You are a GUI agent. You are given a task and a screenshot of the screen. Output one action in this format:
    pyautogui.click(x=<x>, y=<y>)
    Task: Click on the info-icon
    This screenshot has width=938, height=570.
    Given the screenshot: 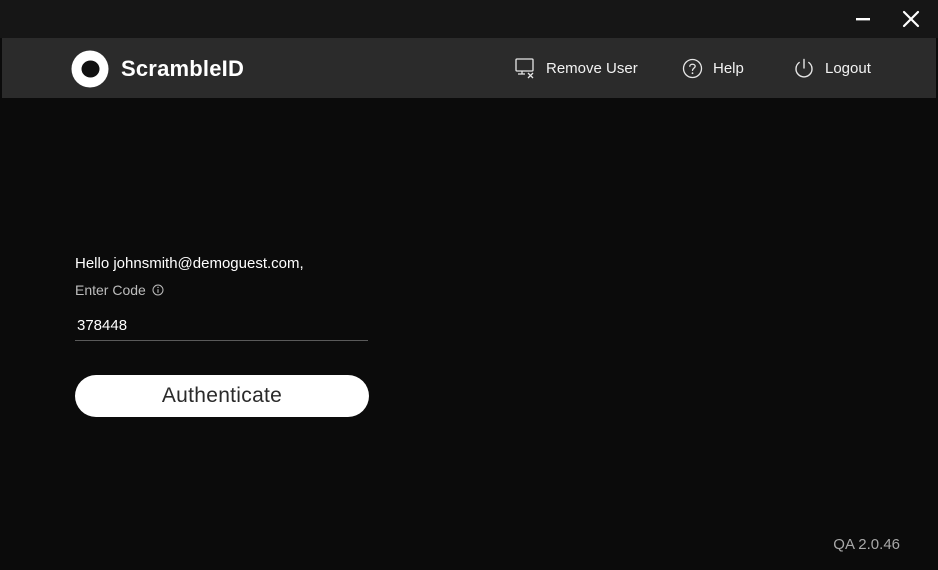 What is the action you would take?
    pyautogui.click(x=158, y=290)
    